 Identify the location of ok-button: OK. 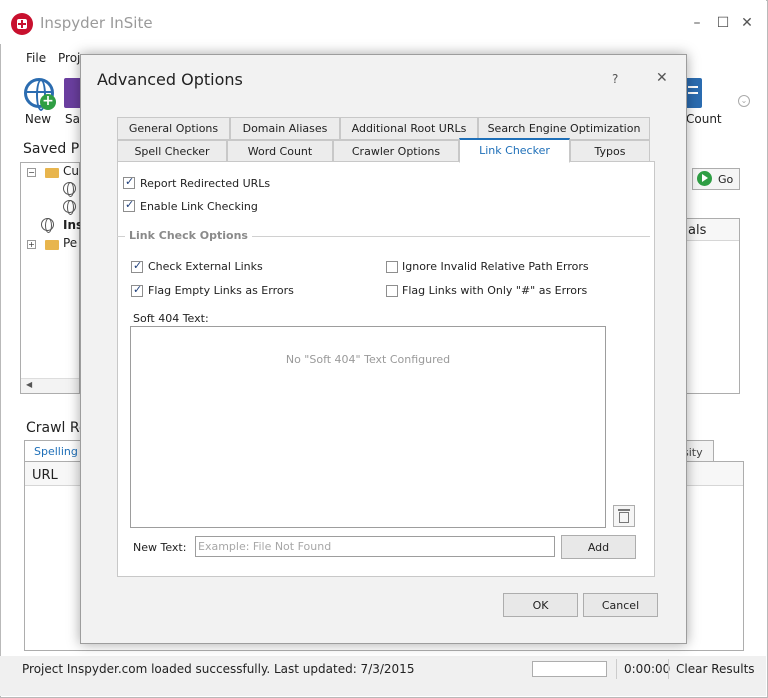
(540, 605).